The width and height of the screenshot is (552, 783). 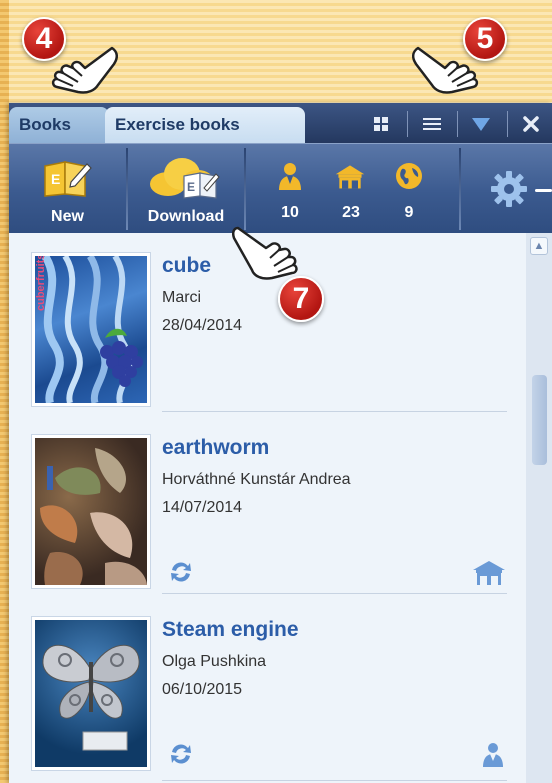 What do you see at coordinates (432, 124) in the screenshot?
I see `list-view-icon` at bounding box center [432, 124].